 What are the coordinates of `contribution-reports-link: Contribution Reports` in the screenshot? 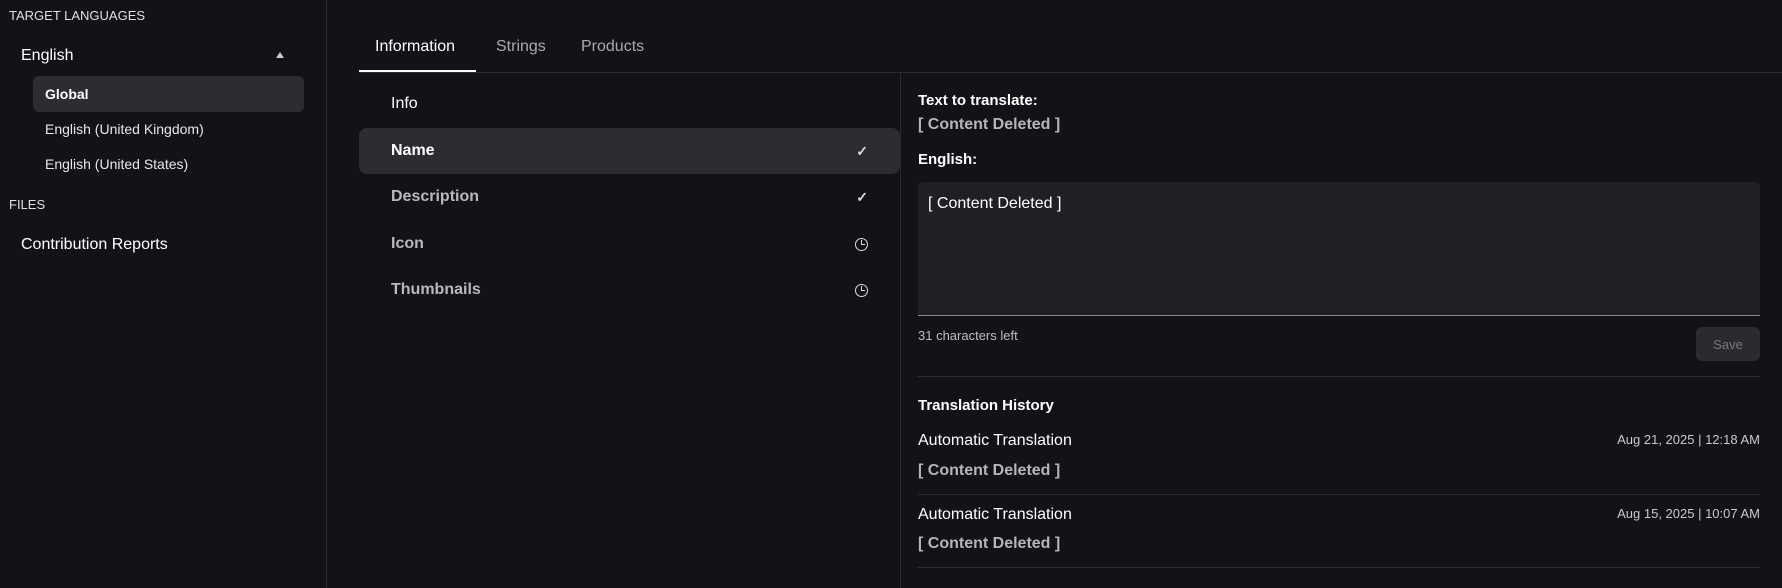 It's located at (94, 245).